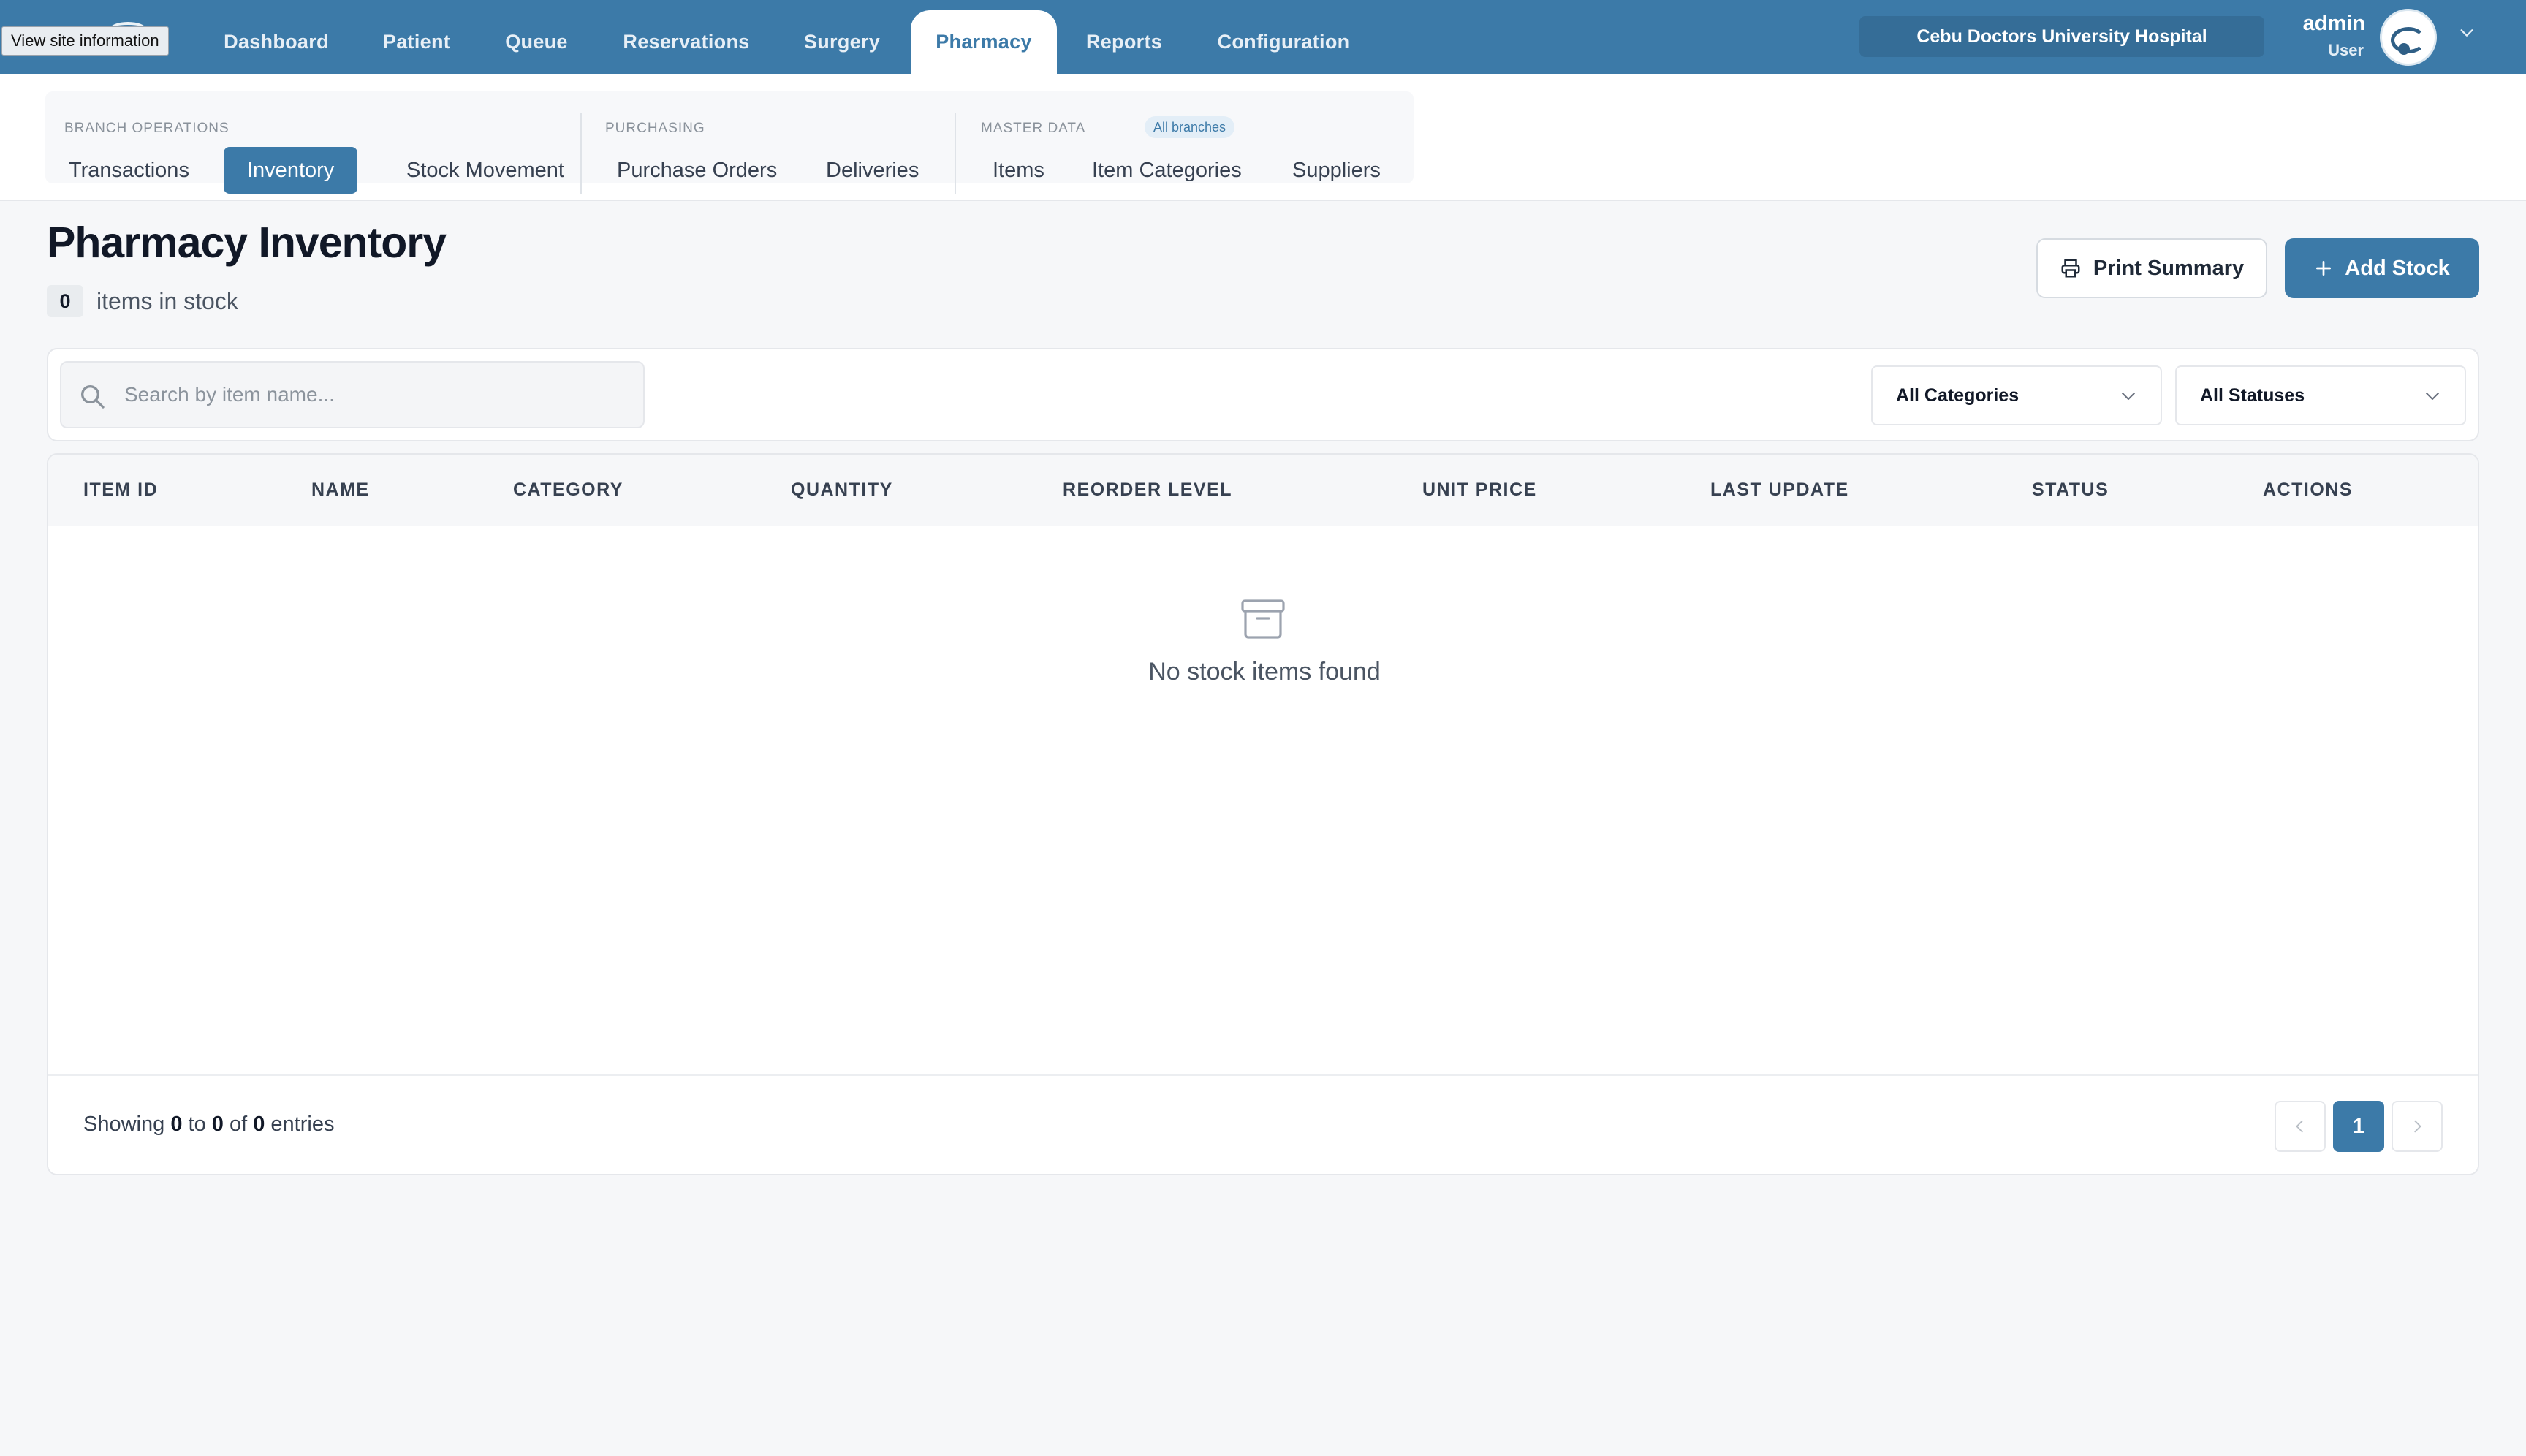  I want to click on hospital-selector: Cebu Doctors University Hospital, so click(2061, 36).